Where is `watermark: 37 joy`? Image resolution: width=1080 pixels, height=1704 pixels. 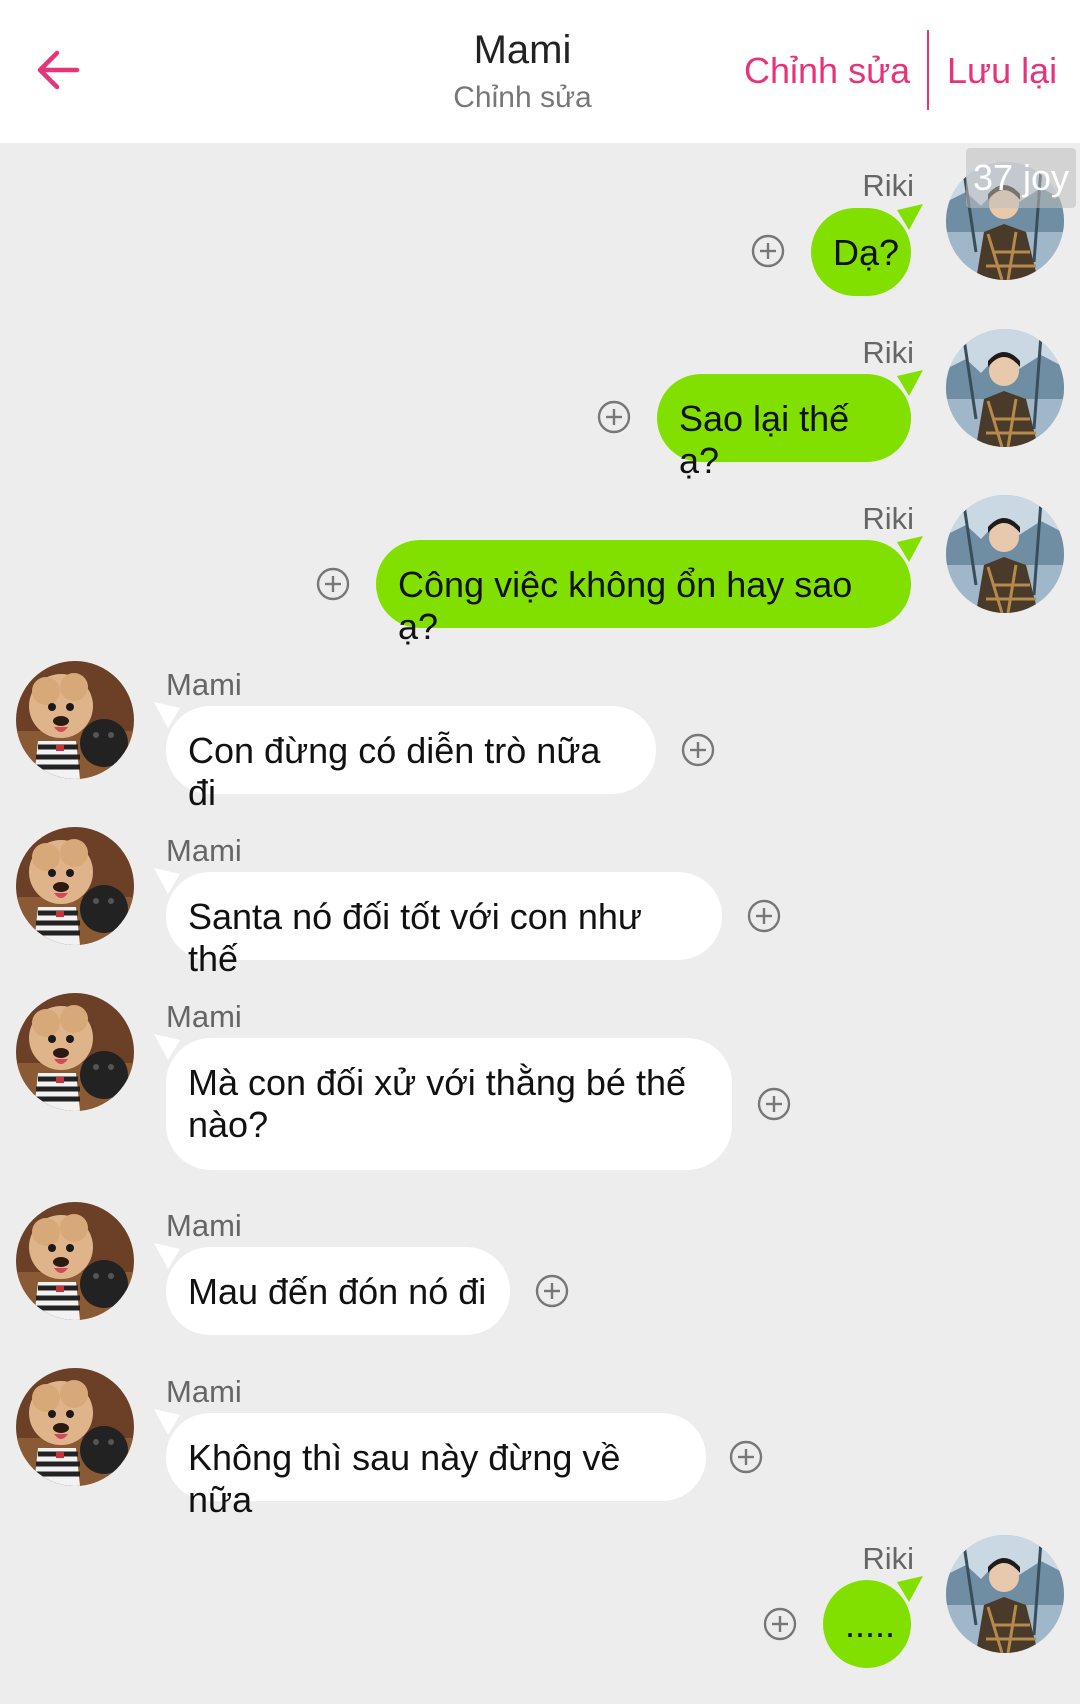
watermark: 37 joy is located at coordinates (1021, 178).